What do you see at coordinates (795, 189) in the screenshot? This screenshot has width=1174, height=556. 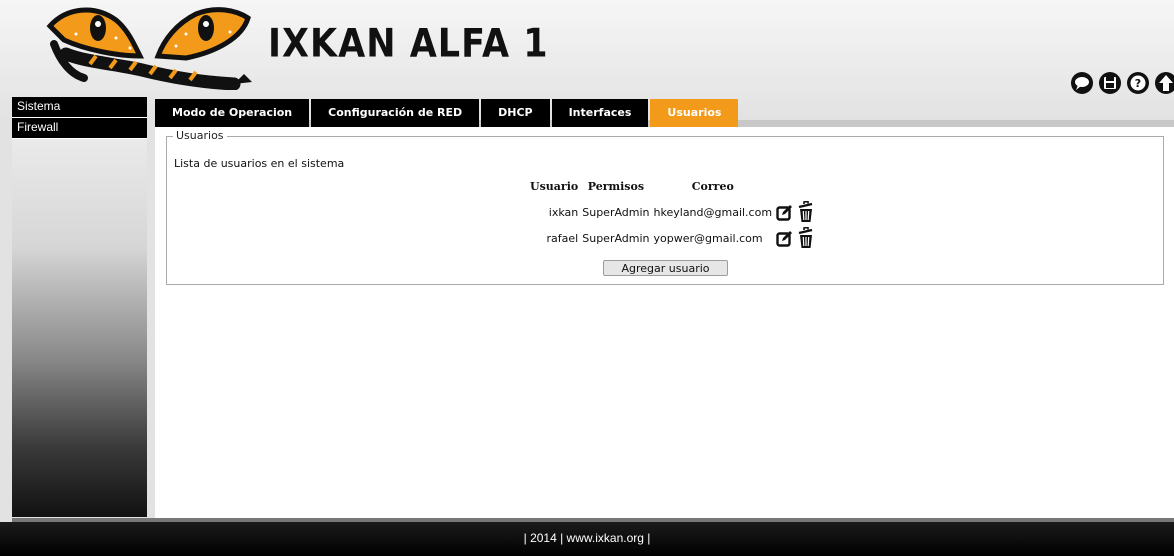 I see `column-header-actions` at bounding box center [795, 189].